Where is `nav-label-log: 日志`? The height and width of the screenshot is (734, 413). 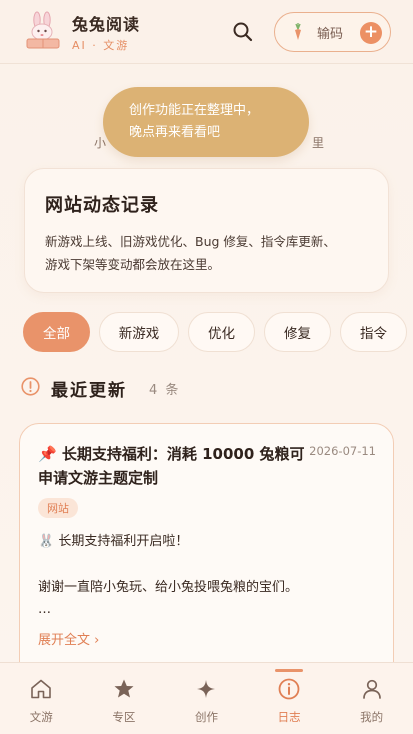 nav-label-log: 日志 is located at coordinates (289, 717).